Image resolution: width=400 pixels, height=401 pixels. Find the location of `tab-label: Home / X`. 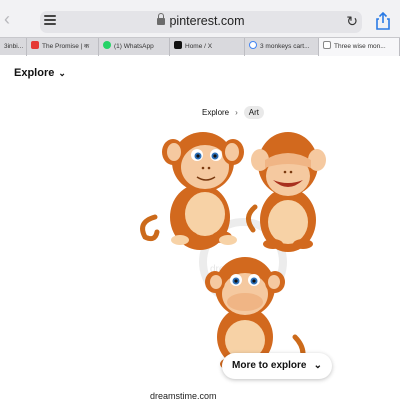

tab-label: Home / X is located at coordinates (199, 46).